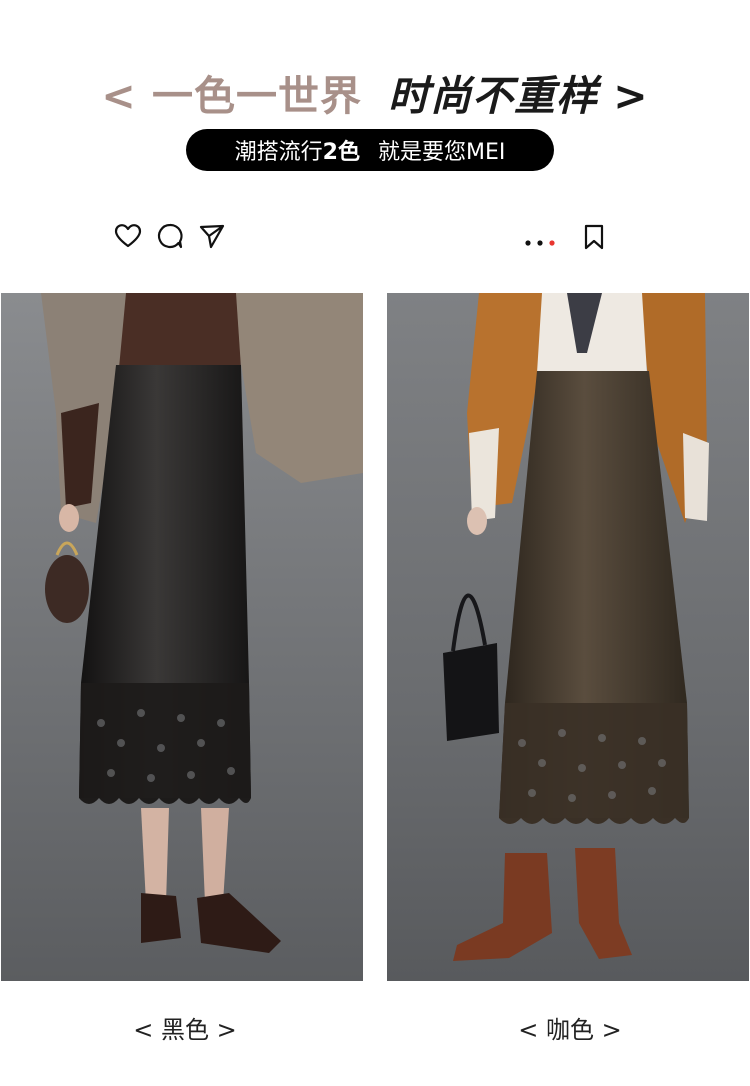  What do you see at coordinates (128, 238) in the screenshot?
I see `heart-icon` at bounding box center [128, 238].